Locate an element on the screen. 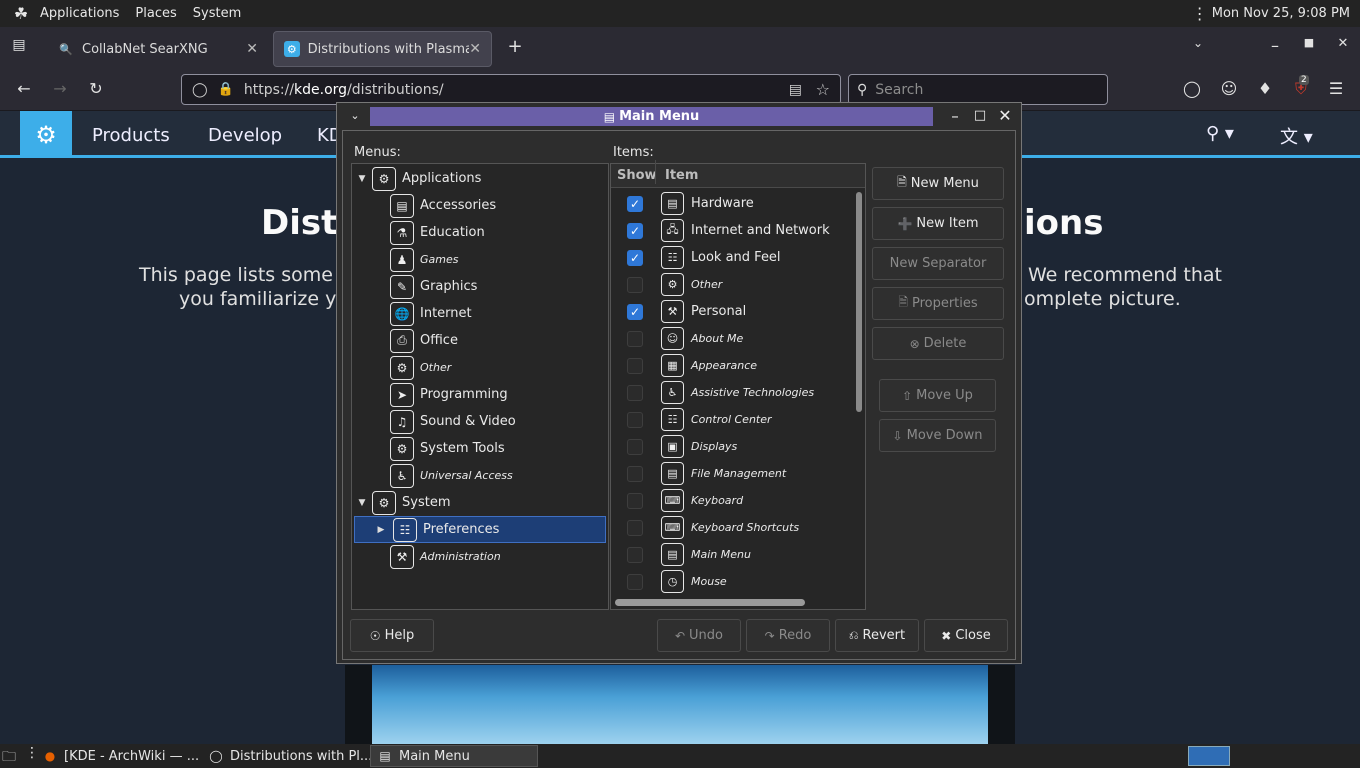 The width and height of the screenshot is (1360, 768). item-row: ▦ Appearance is located at coordinates (730, 365).